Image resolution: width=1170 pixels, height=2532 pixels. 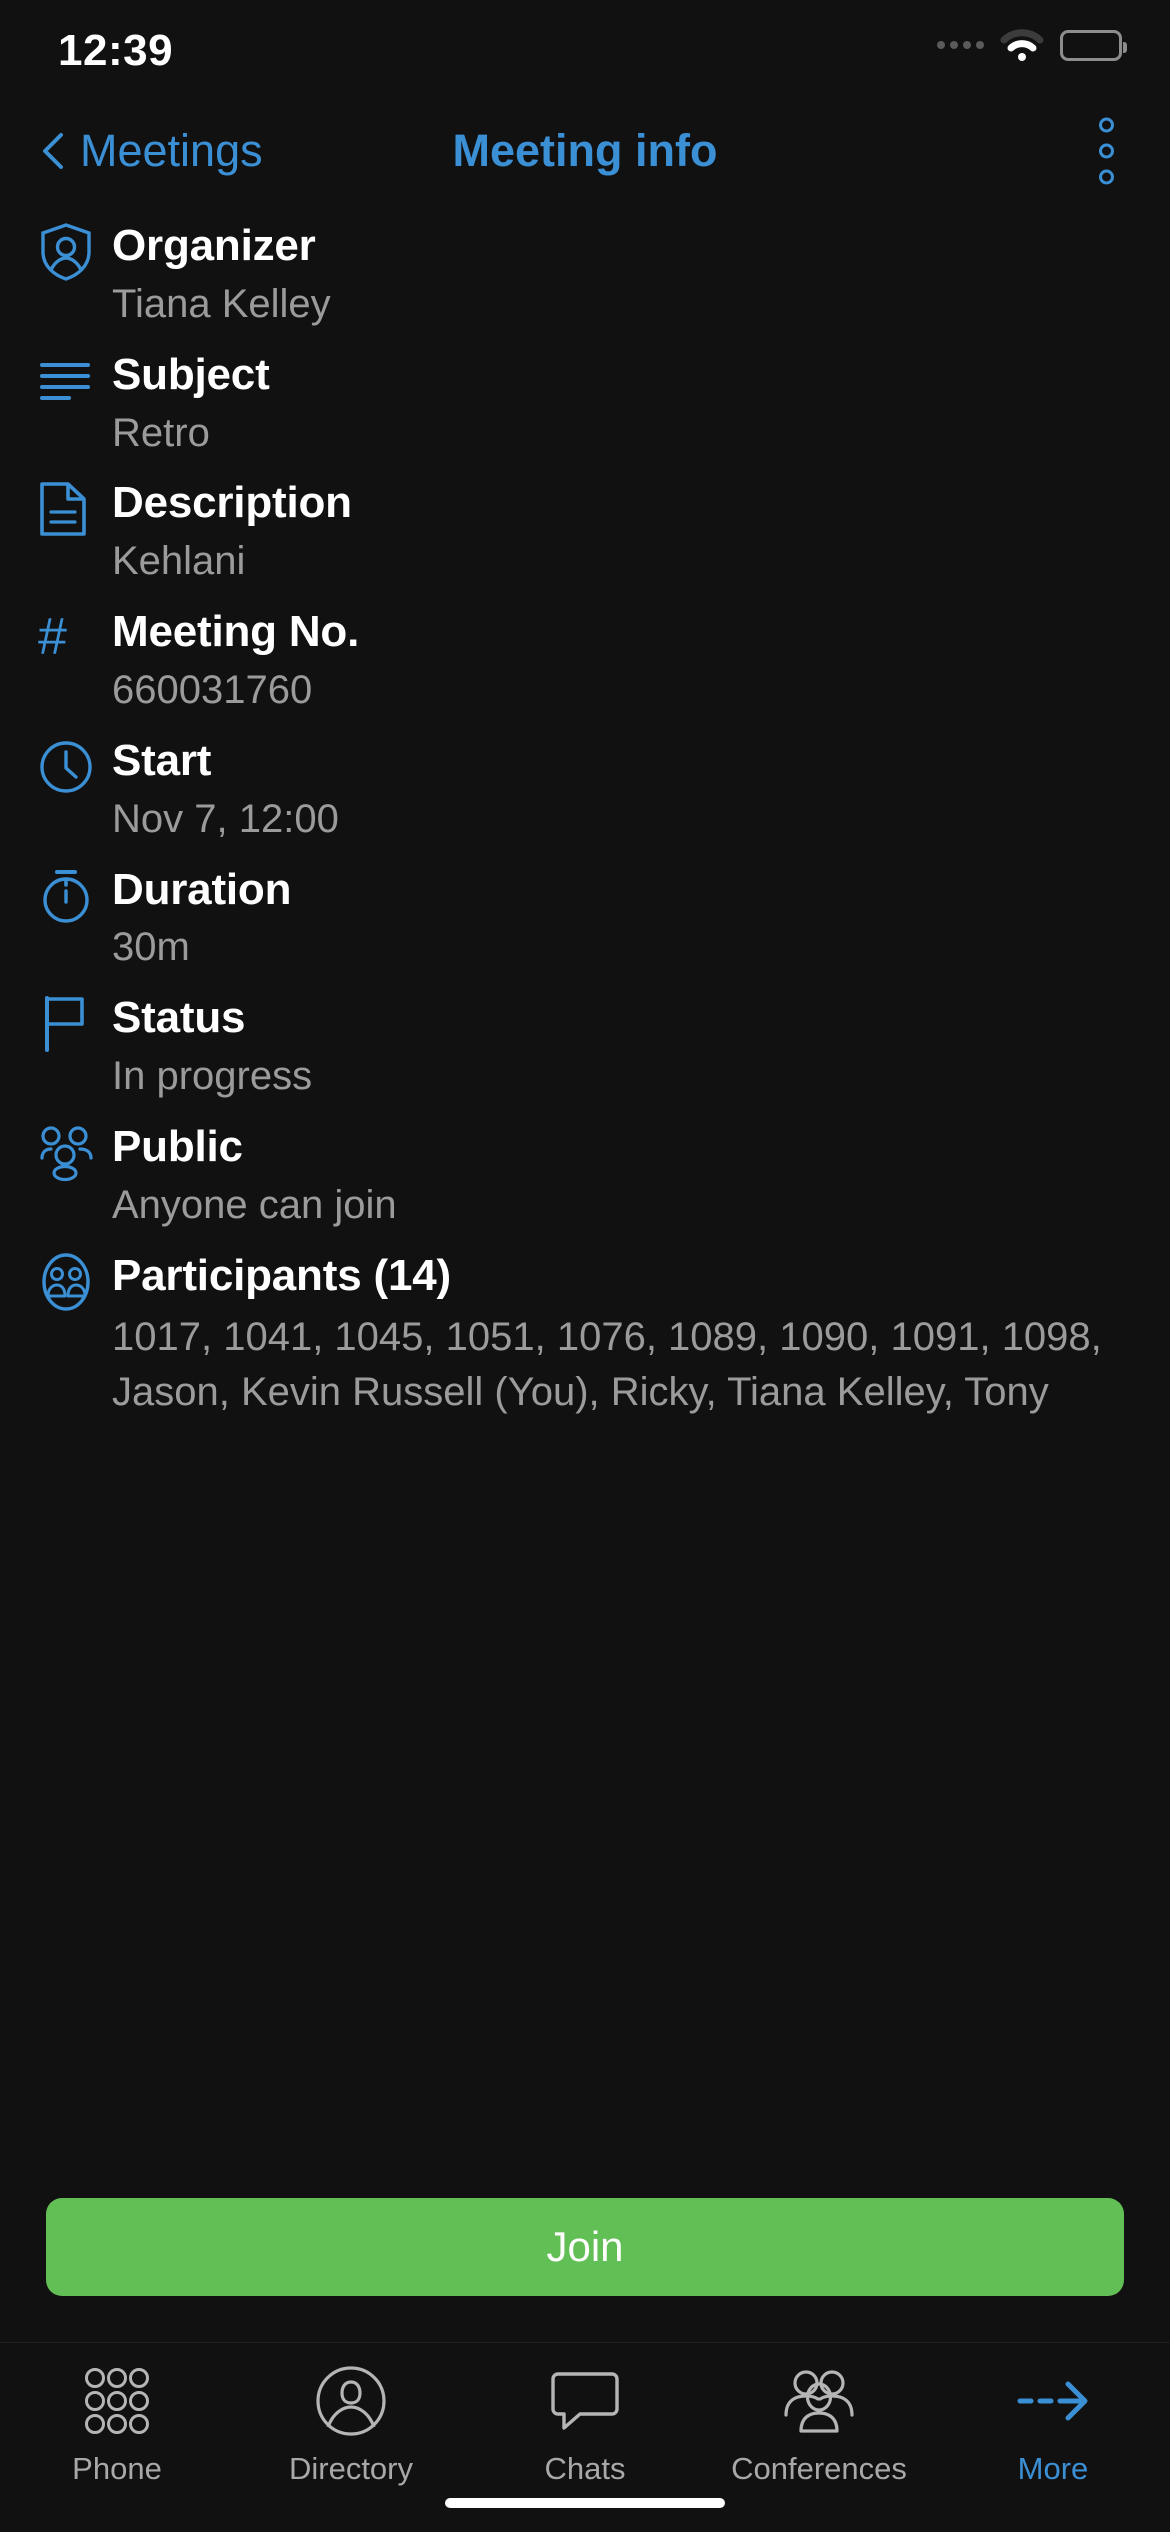 What do you see at coordinates (179, 561) in the screenshot?
I see `info-value: Kehlani` at bounding box center [179, 561].